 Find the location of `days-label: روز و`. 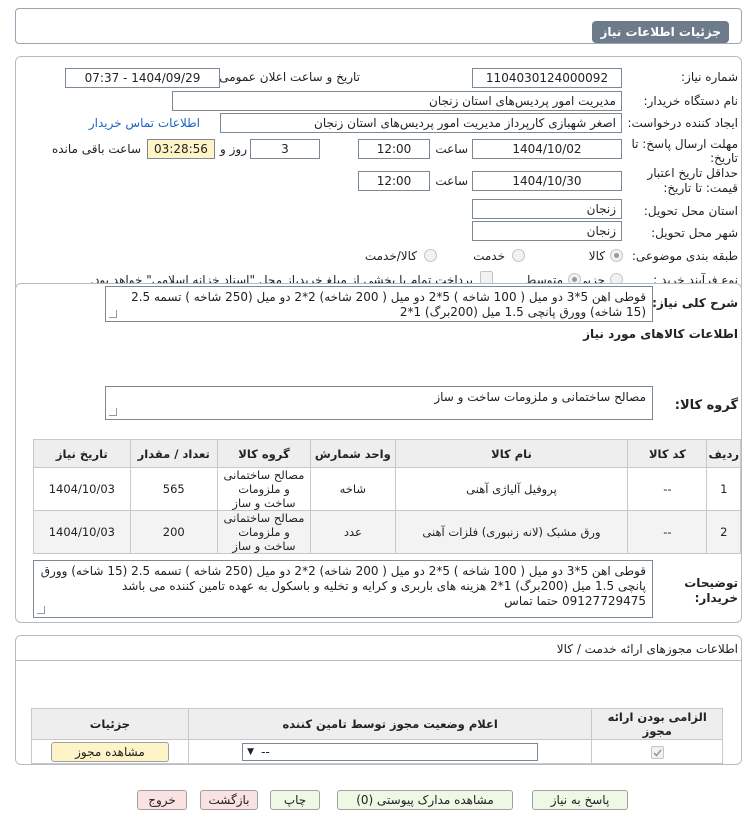

days-label: روز و is located at coordinates (233, 149).